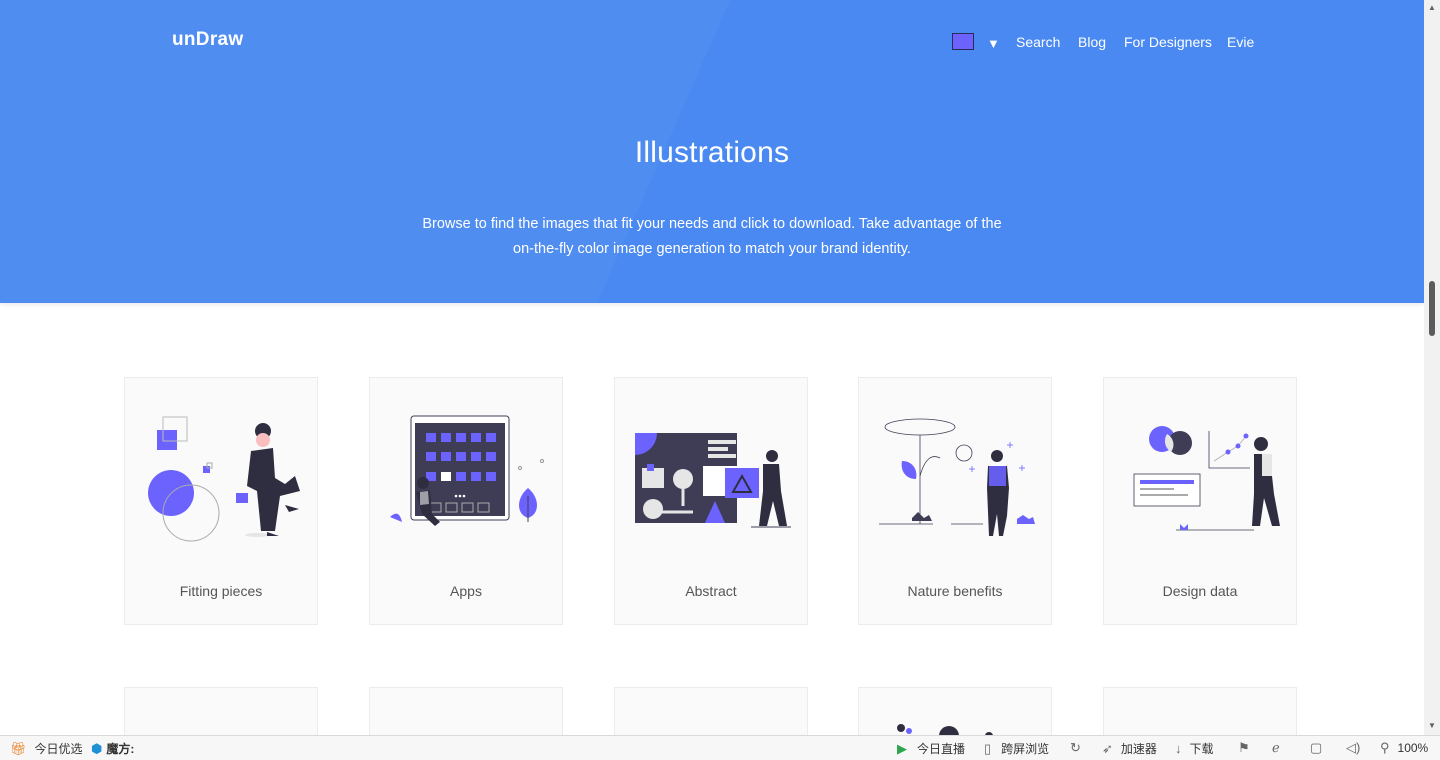 Image resolution: width=1440 pixels, height=760 pixels. Describe the element at coordinates (1432, 367) in the screenshot. I see `vertical-scrollbar: ▲ ▼` at that location.